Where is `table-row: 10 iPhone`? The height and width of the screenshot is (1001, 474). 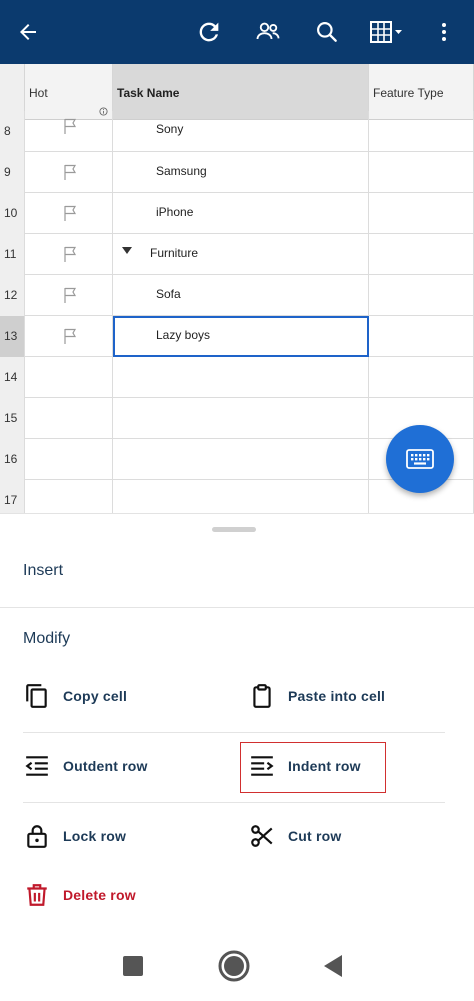
table-row: 10 iPhone is located at coordinates (237, 213).